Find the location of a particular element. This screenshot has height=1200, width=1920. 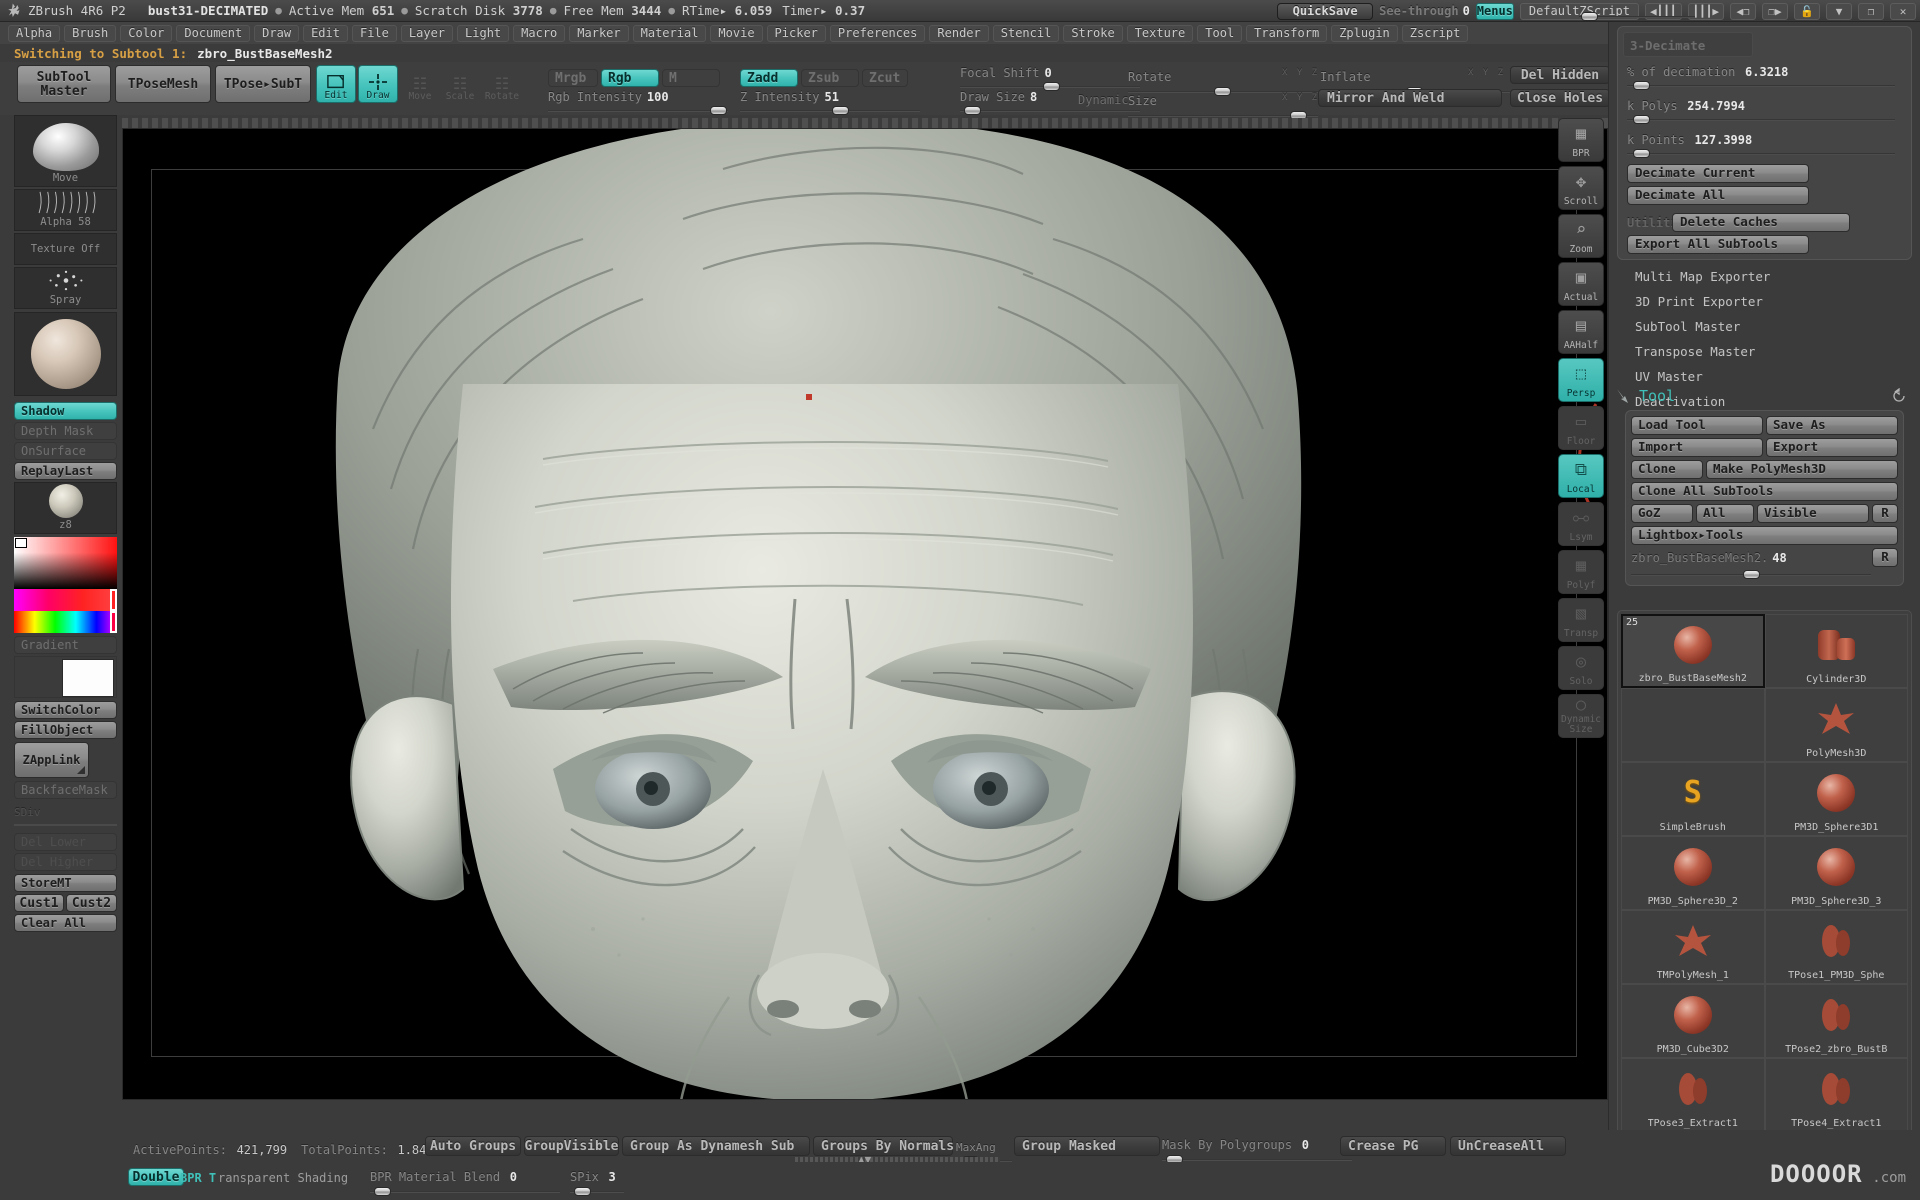

move-button: ☷ Move is located at coordinates (420, 84).